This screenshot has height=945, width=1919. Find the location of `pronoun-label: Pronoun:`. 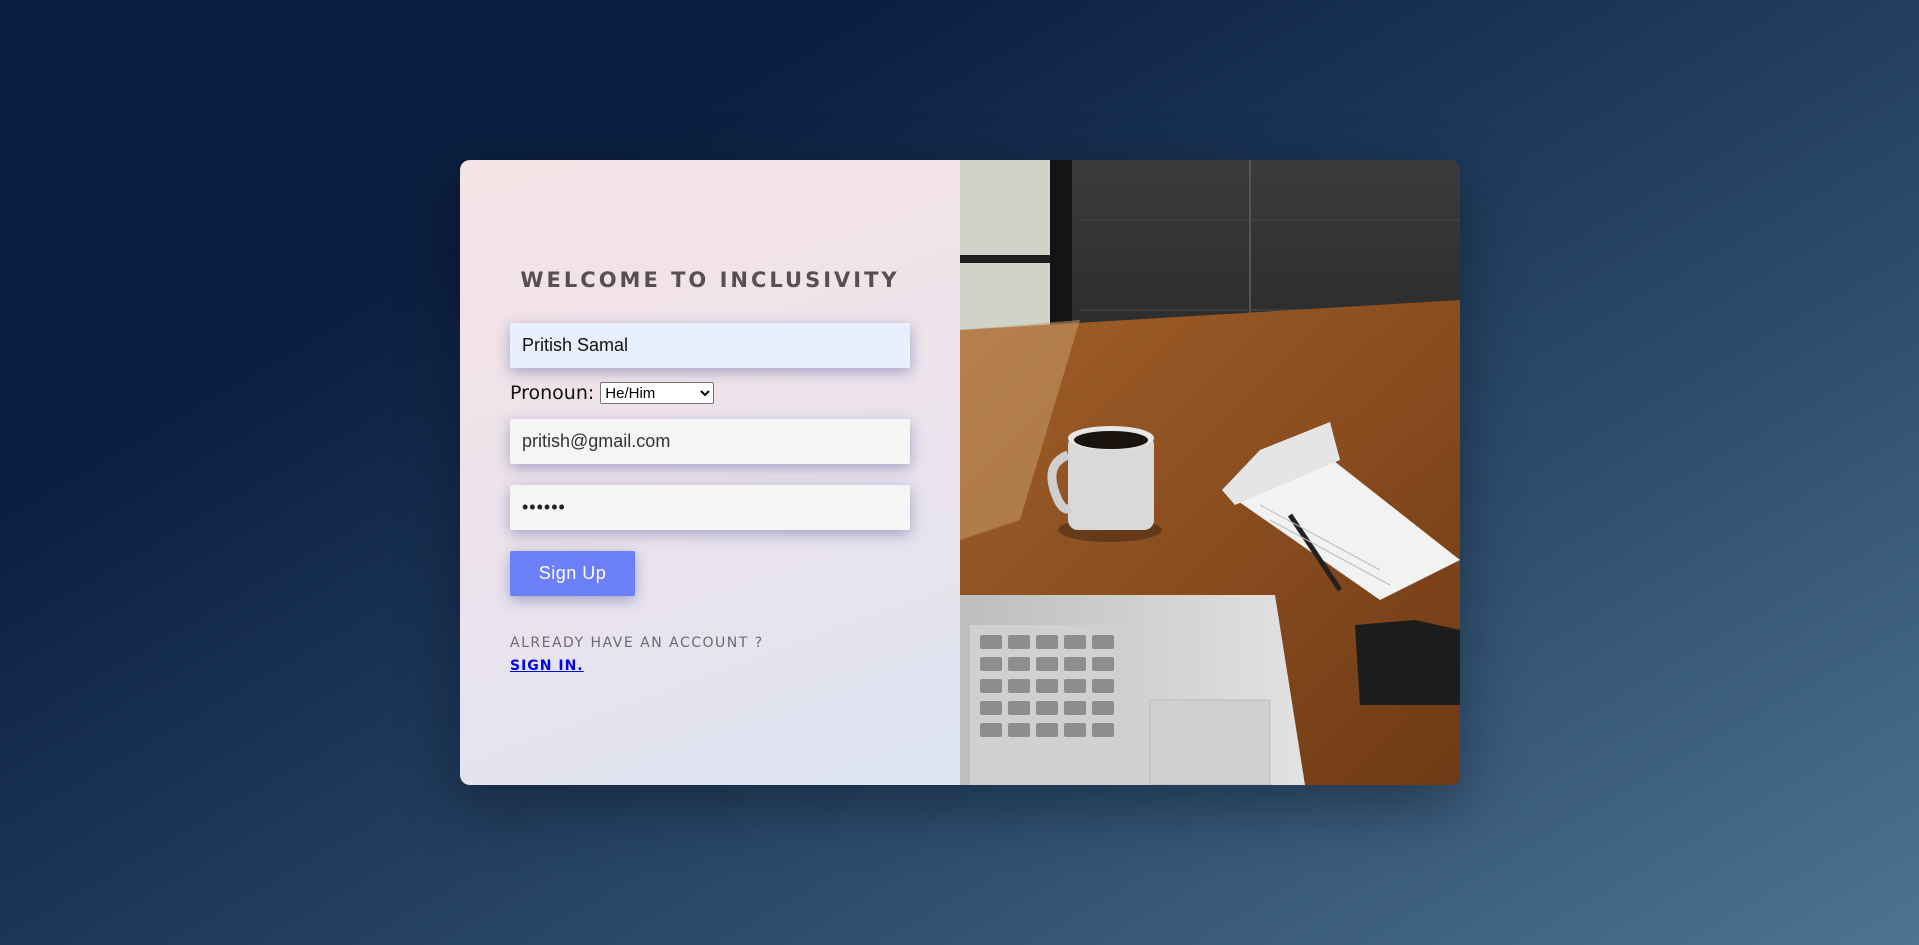

pronoun-label: Pronoun: is located at coordinates (552, 393).